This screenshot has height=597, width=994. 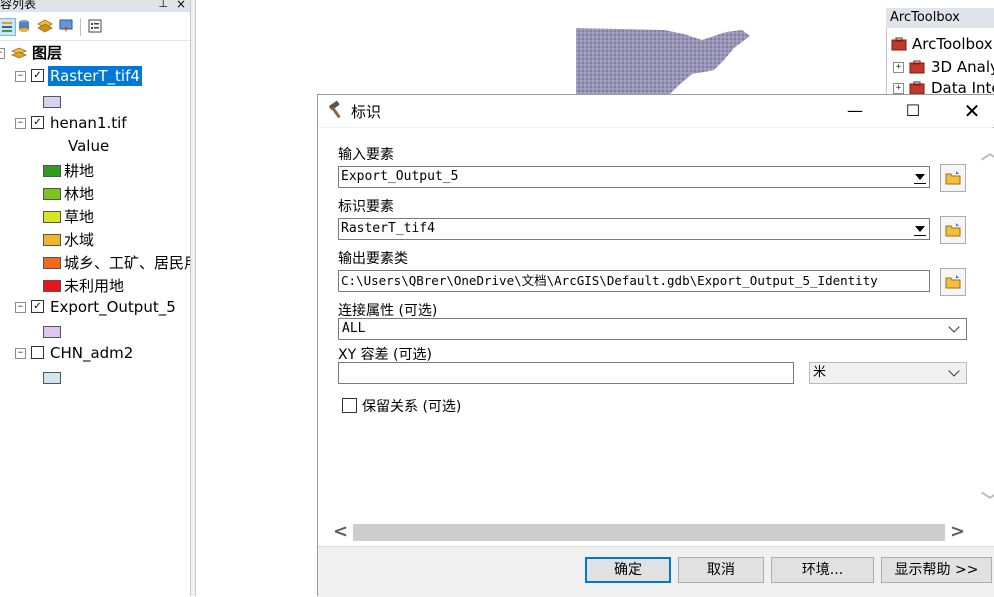 What do you see at coordinates (127, 263) in the screenshot?
I see `class-label: 城乡、工矿、居民用` at bounding box center [127, 263].